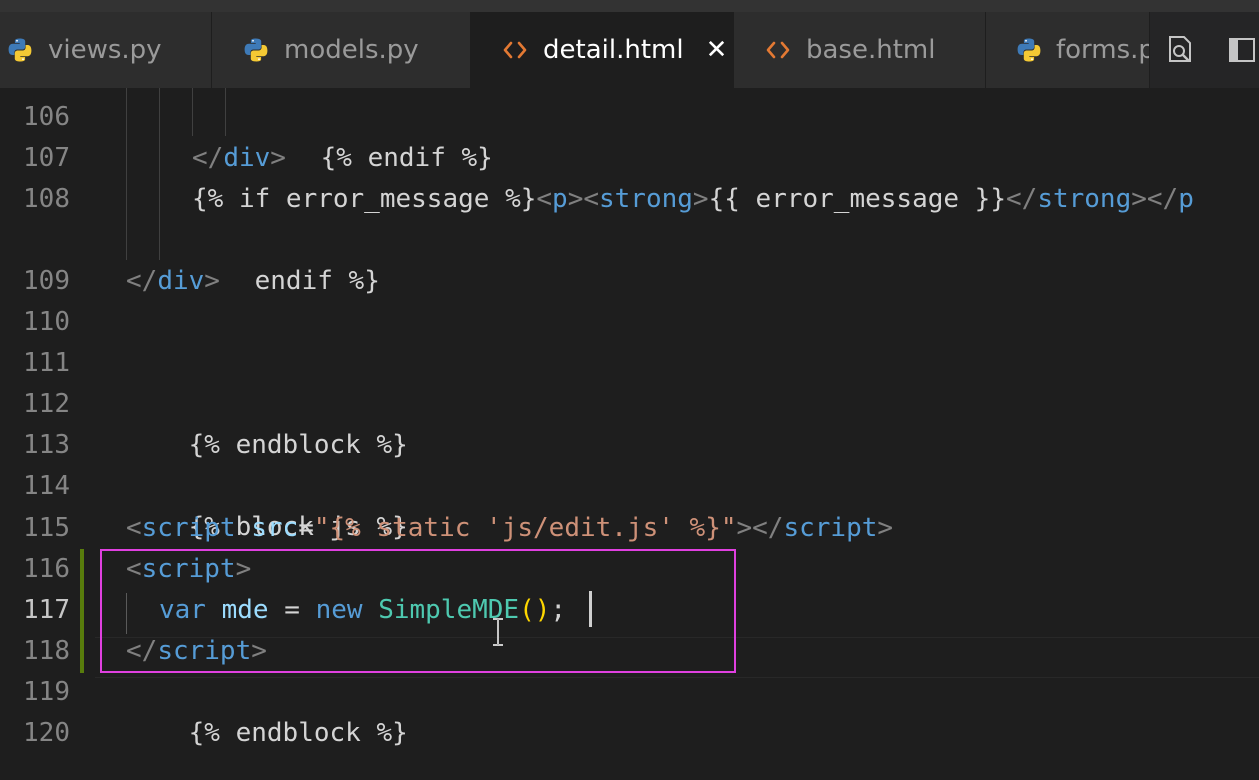  Describe the element at coordinates (46, 404) in the screenshot. I see `line-number: 112` at that location.